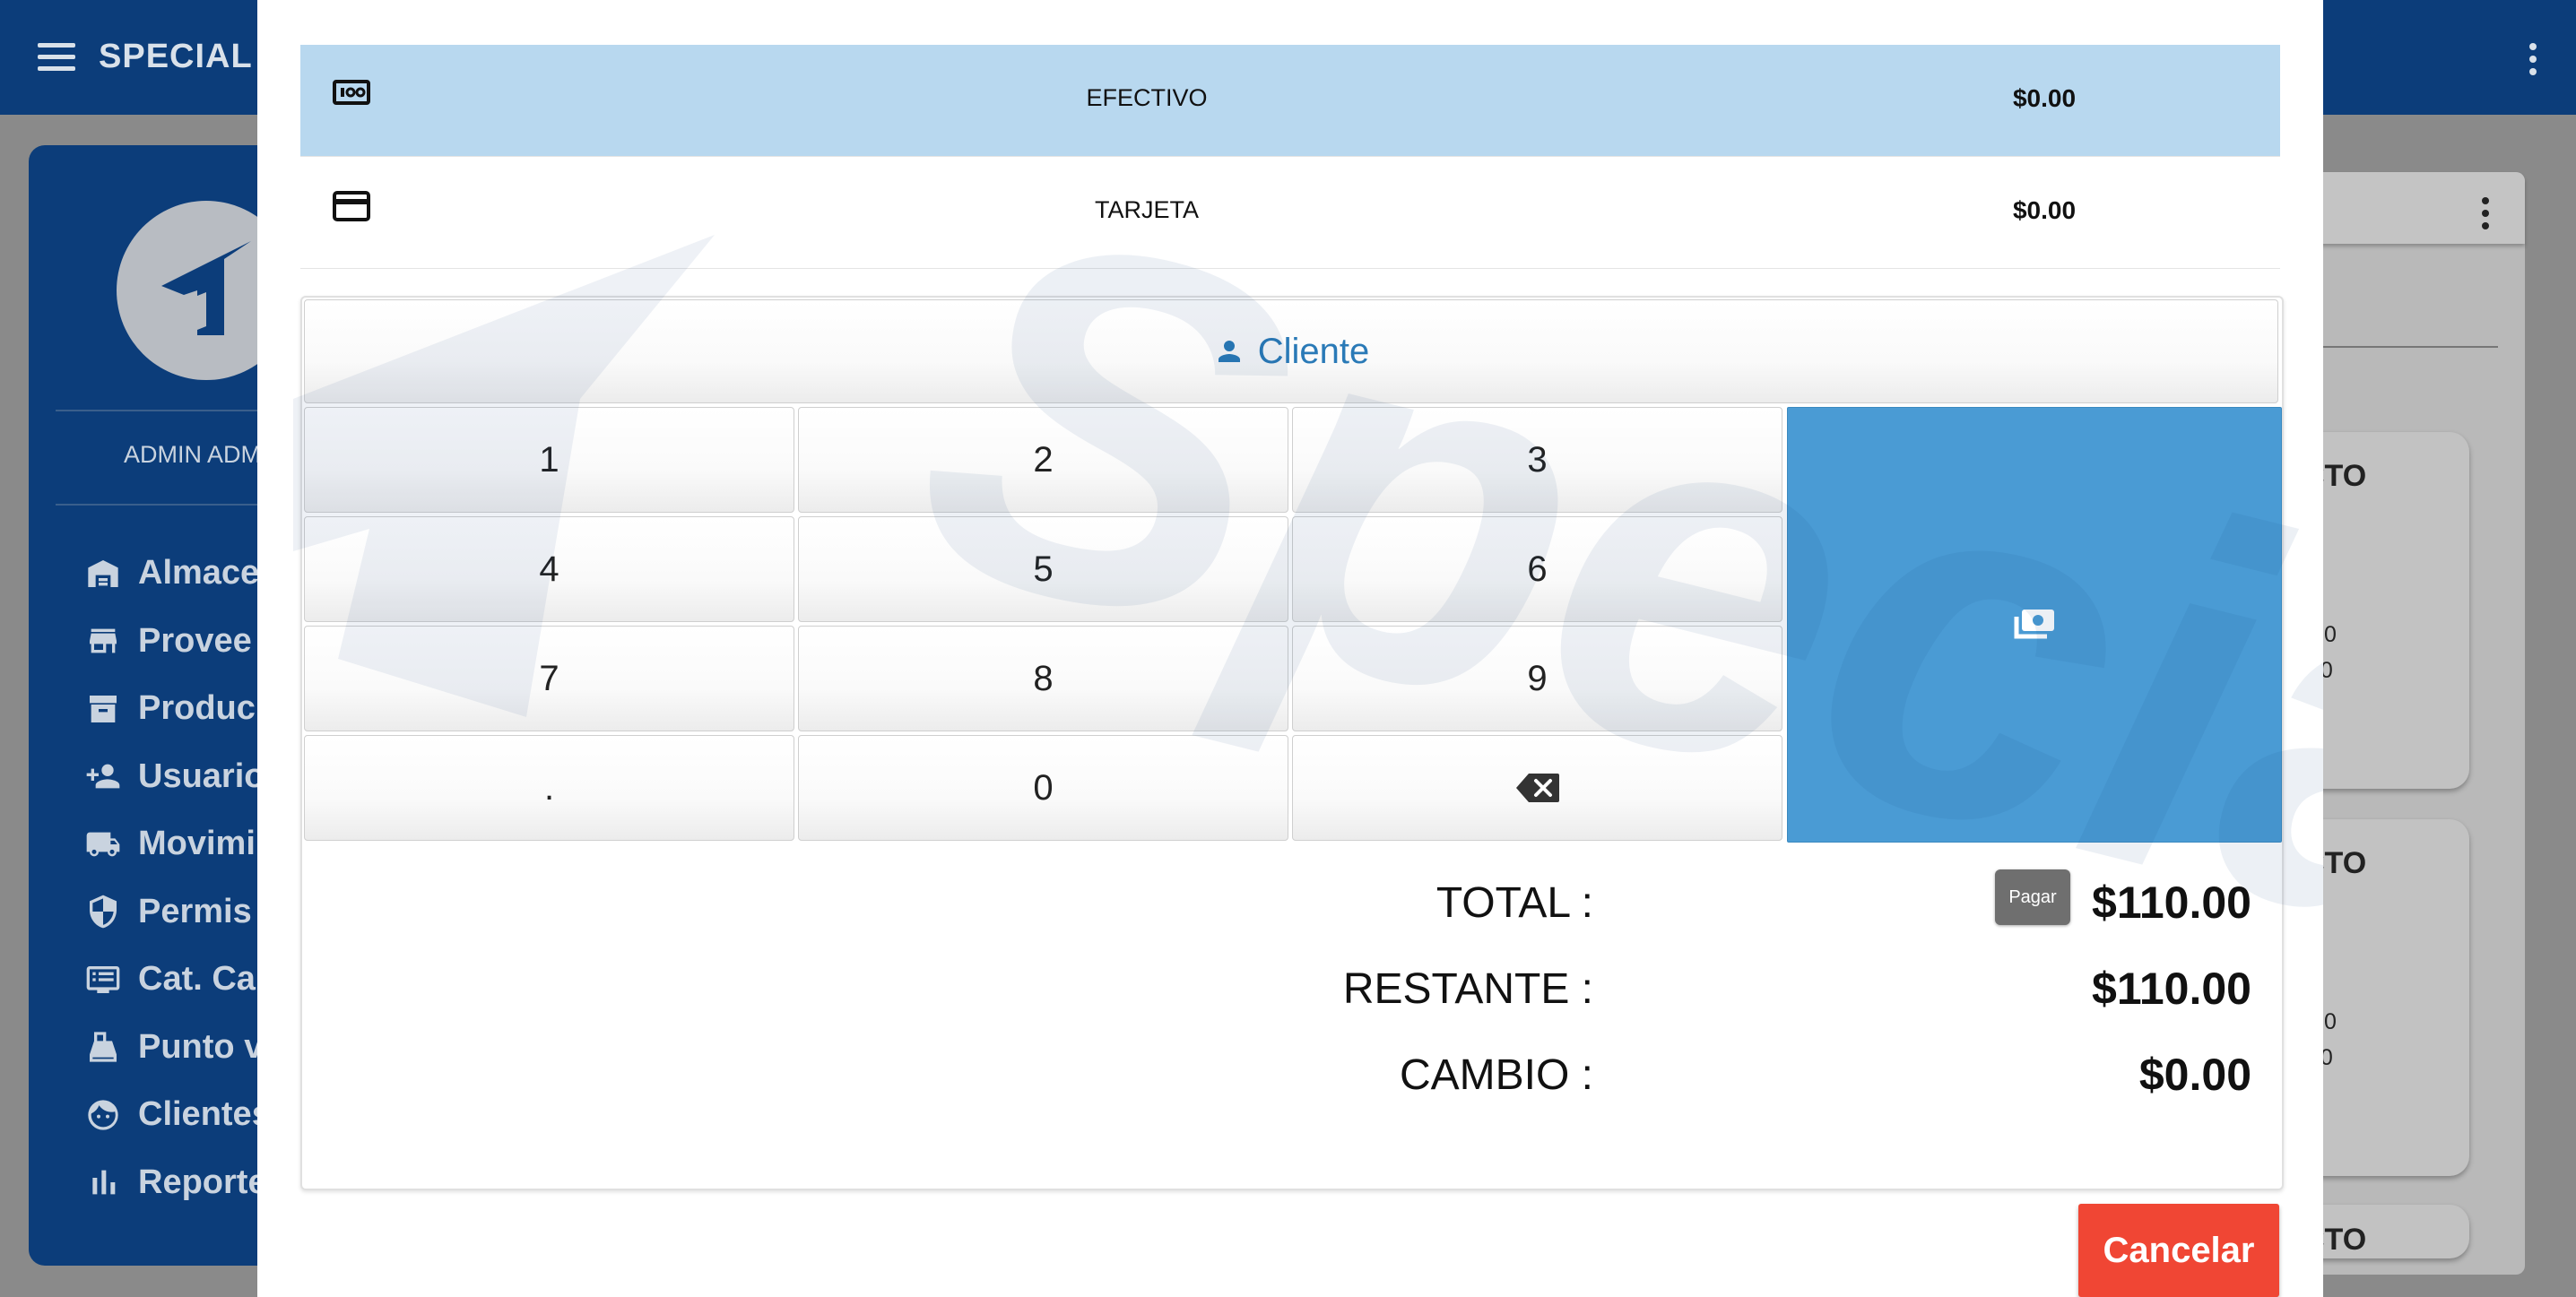 This screenshot has width=2576, height=1297. Describe the element at coordinates (197, 980) in the screenshot. I see `sidebar-item-label: Cat. Ca` at that location.